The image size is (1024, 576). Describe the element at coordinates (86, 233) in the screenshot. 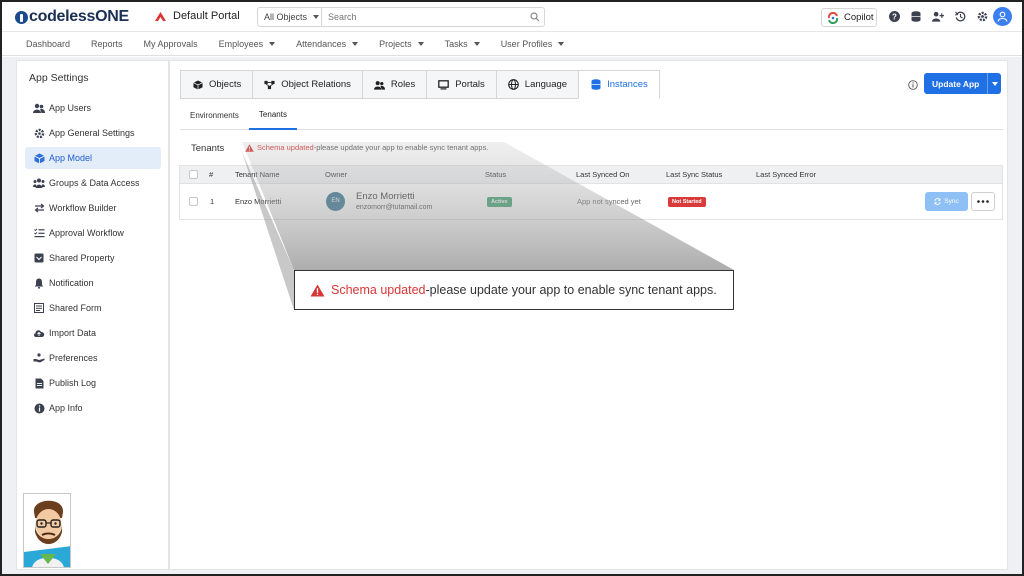

I see `sidebar-item-label: Approval Workflow` at that location.